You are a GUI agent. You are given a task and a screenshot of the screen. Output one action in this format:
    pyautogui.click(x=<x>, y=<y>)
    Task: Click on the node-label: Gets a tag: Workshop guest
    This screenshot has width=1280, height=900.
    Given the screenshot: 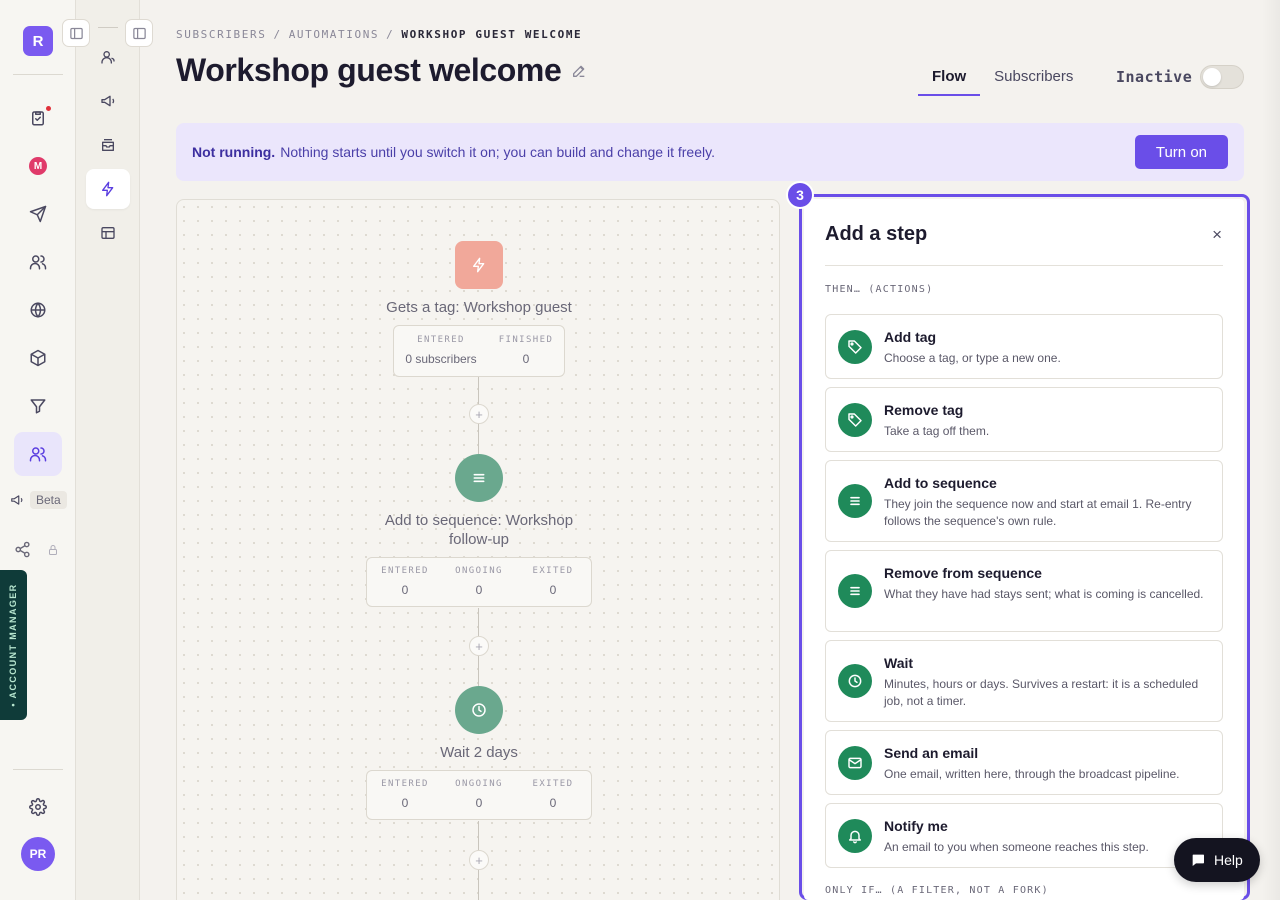 What is the action you would take?
    pyautogui.click(x=479, y=307)
    